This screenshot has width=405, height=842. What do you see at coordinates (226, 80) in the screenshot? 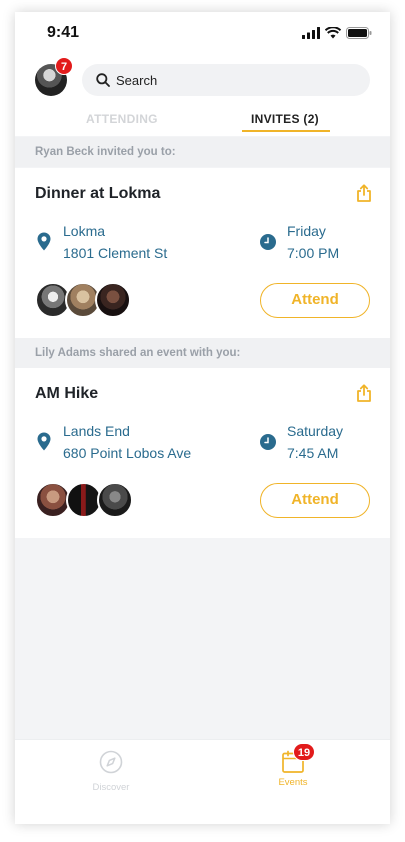
I see `search-bar: Search` at bounding box center [226, 80].